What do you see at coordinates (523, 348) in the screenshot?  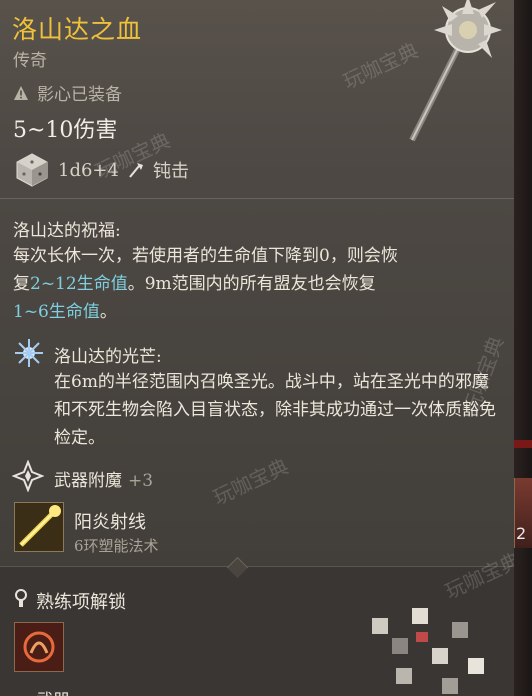 I see `background-edge` at bounding box center [523, 348].